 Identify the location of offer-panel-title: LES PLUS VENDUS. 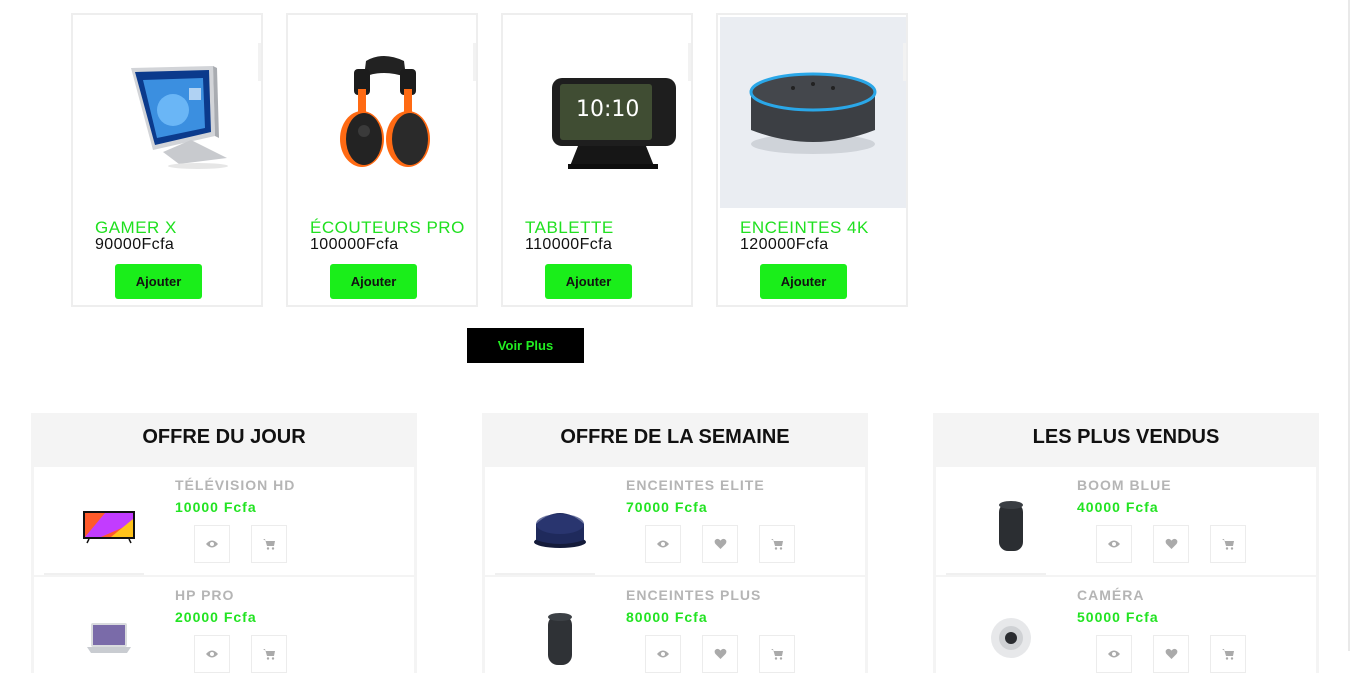
(1126, 437).